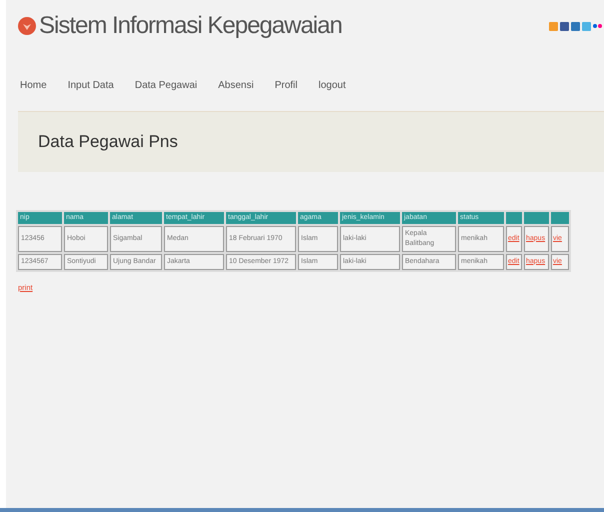  What do you see at coordinates (286, 85) in the screenshot?
I see `nav-link: Profil` at bounding box center [286, 85].